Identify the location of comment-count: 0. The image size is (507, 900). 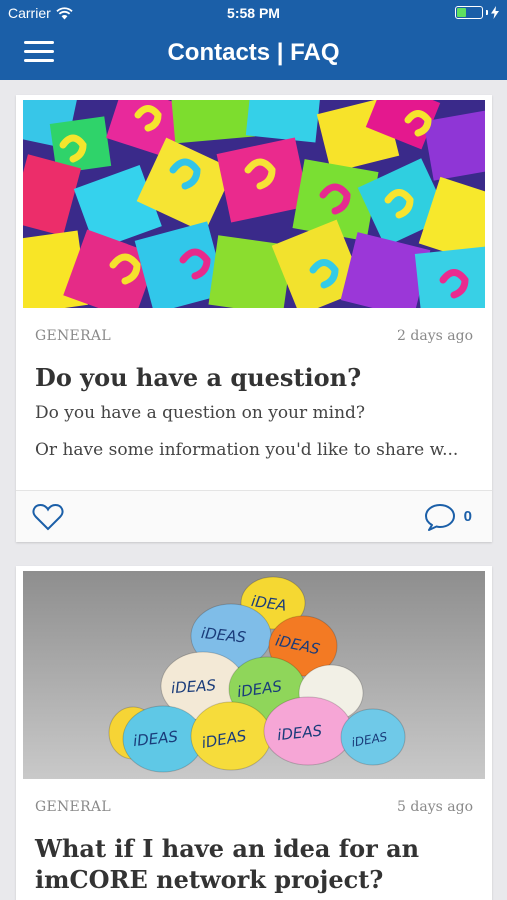
(467, 516).